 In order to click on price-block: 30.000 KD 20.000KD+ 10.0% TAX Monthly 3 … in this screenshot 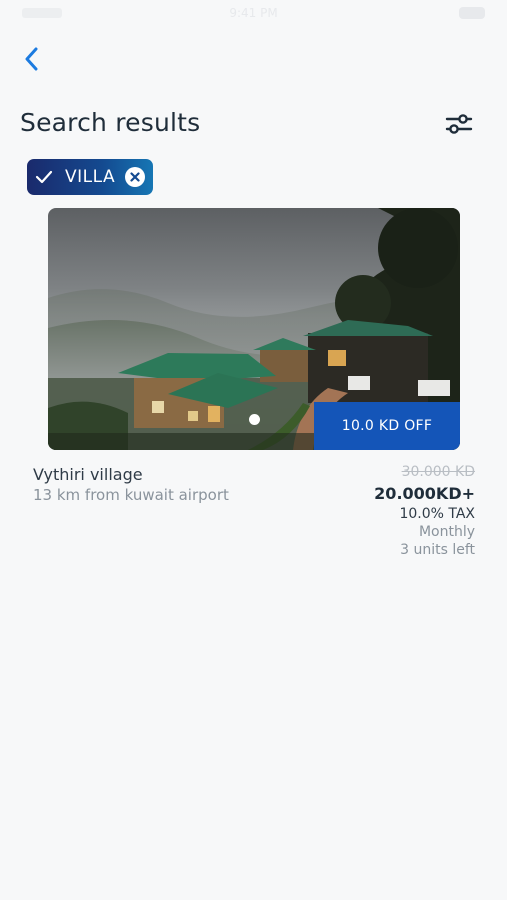, I will do `click(424, 511)`.